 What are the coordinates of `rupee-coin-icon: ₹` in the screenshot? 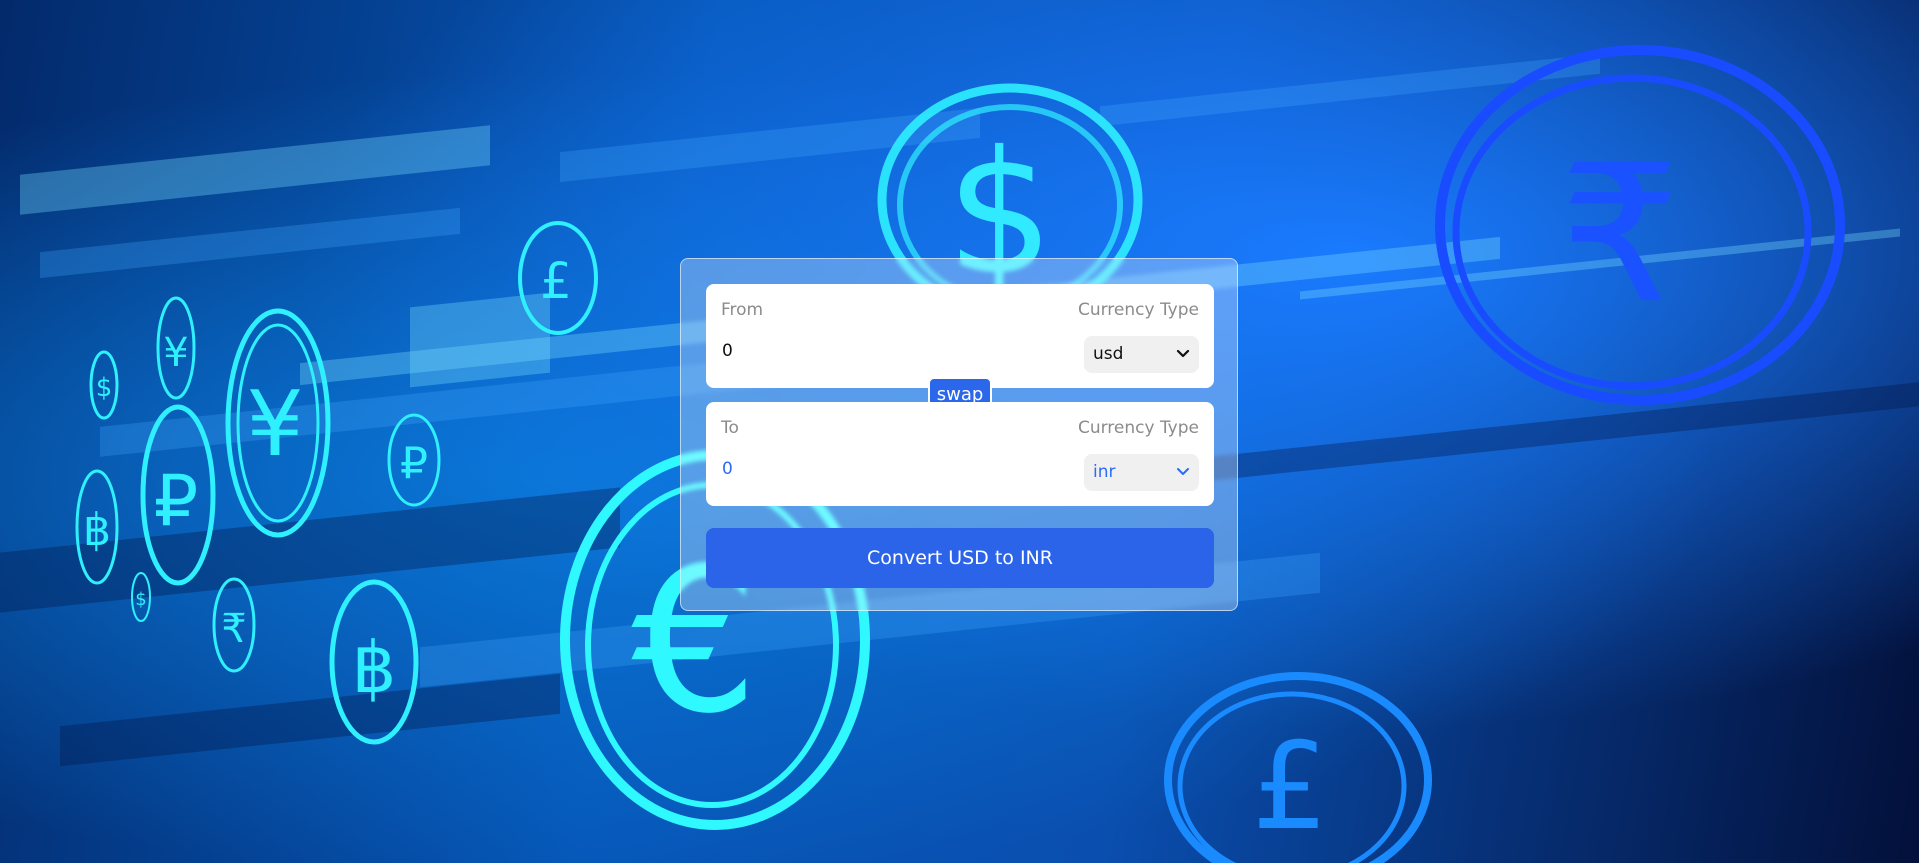 It's located at (1640, 225).